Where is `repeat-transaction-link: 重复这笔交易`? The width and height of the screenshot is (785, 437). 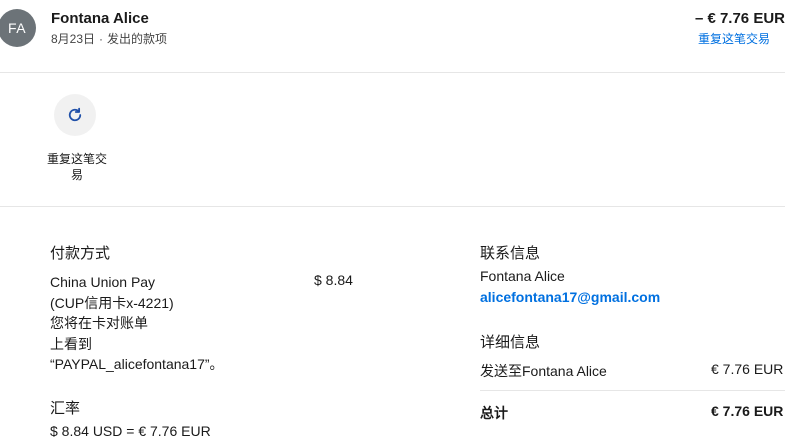
repeat-transaction-link: 重复这笔交易 is located at coordinates (734, 38).